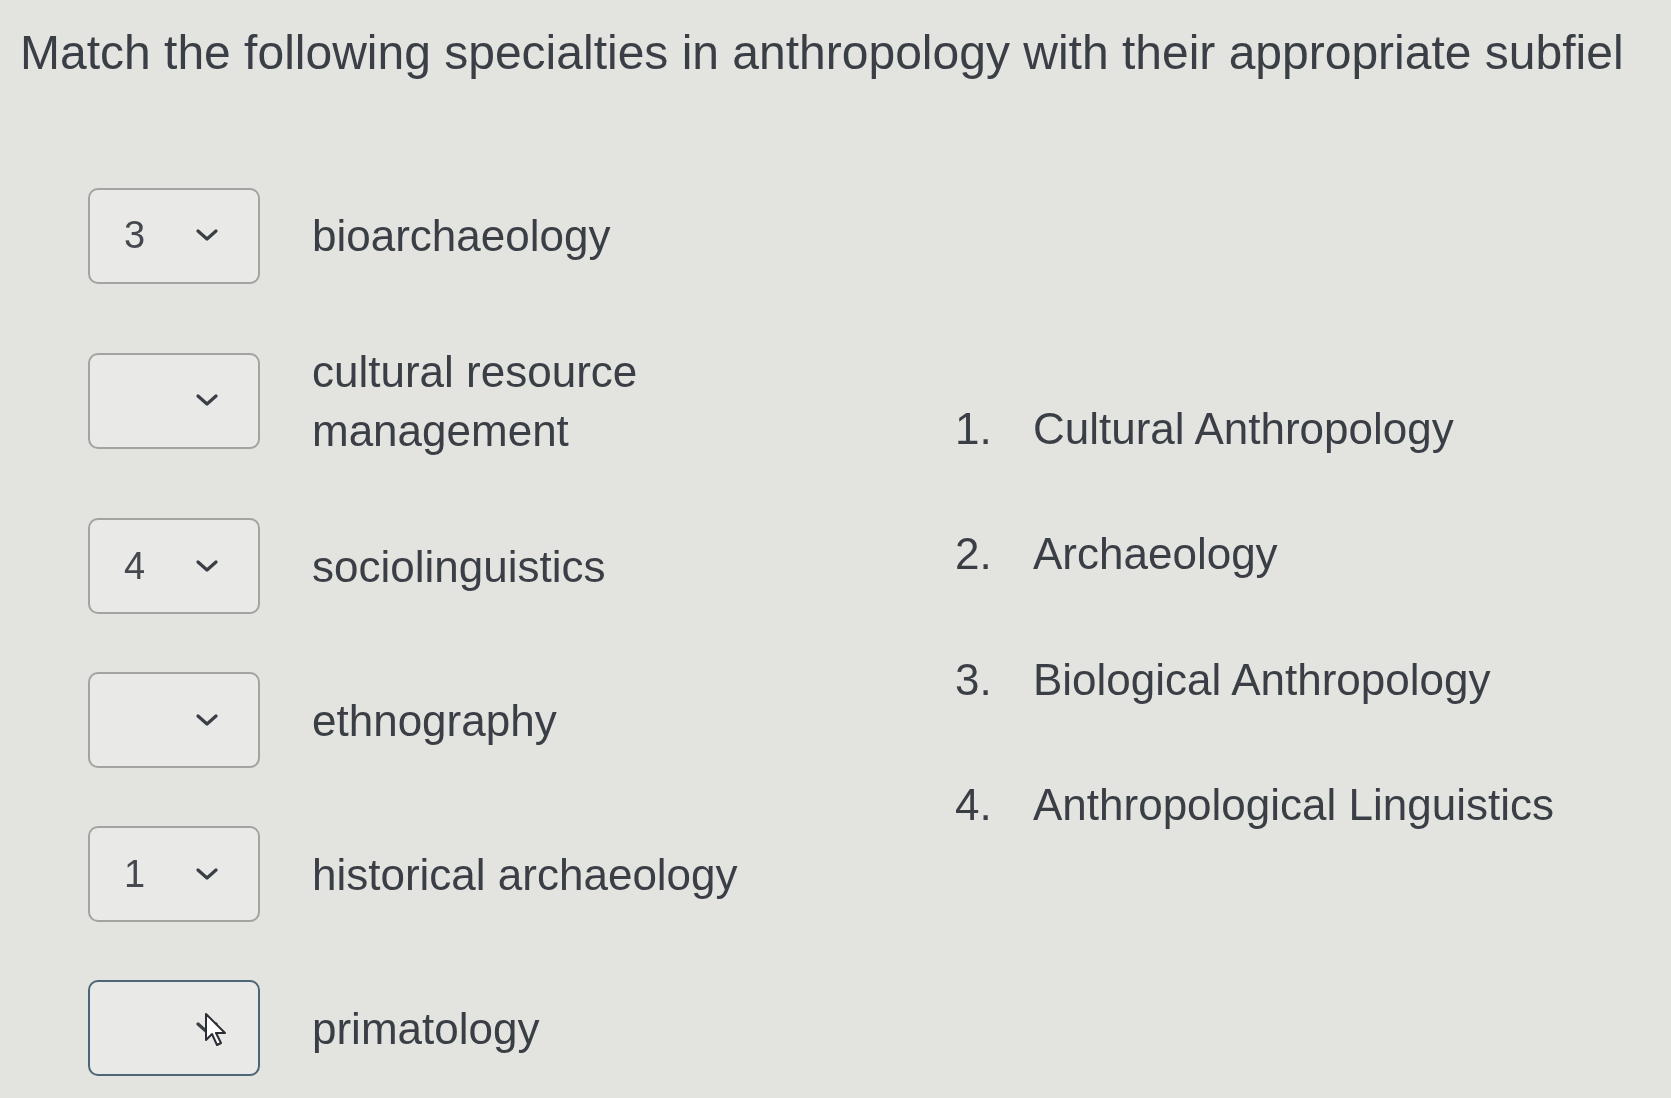  What do you see at coordinates (174, 874) in the screenshot?
I see `answer-dropdown: 1` at bounding box center [174, 874].